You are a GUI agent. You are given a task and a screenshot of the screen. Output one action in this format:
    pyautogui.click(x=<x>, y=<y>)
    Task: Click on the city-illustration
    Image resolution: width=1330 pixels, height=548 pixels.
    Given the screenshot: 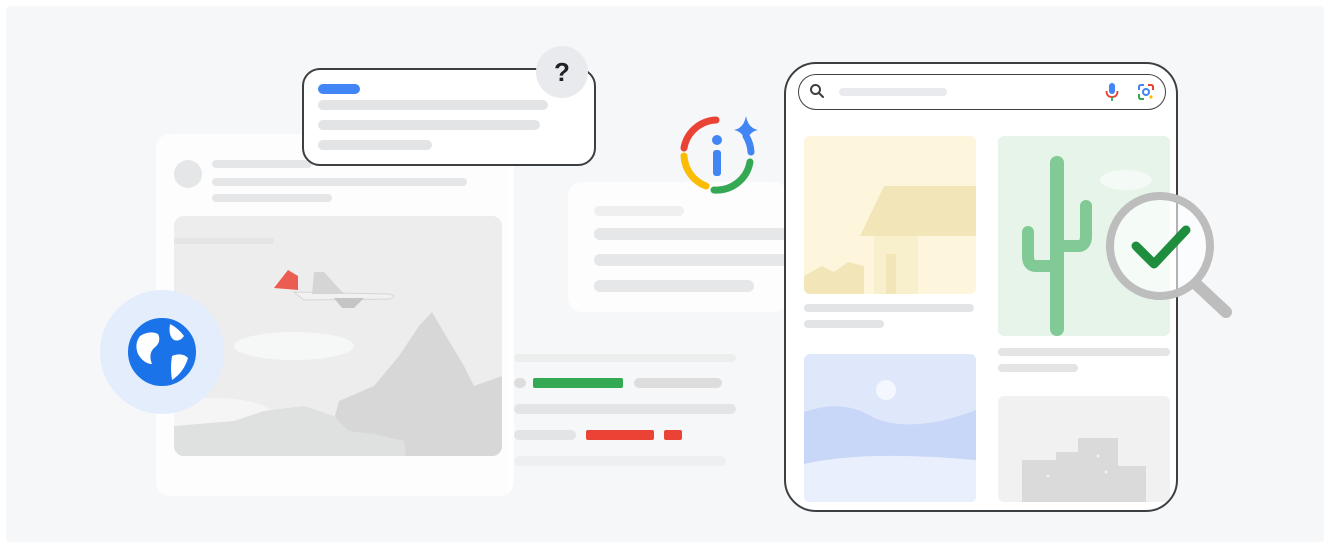 What is the action you would take?
    pyautogui.click(x=1084, y=470)
    